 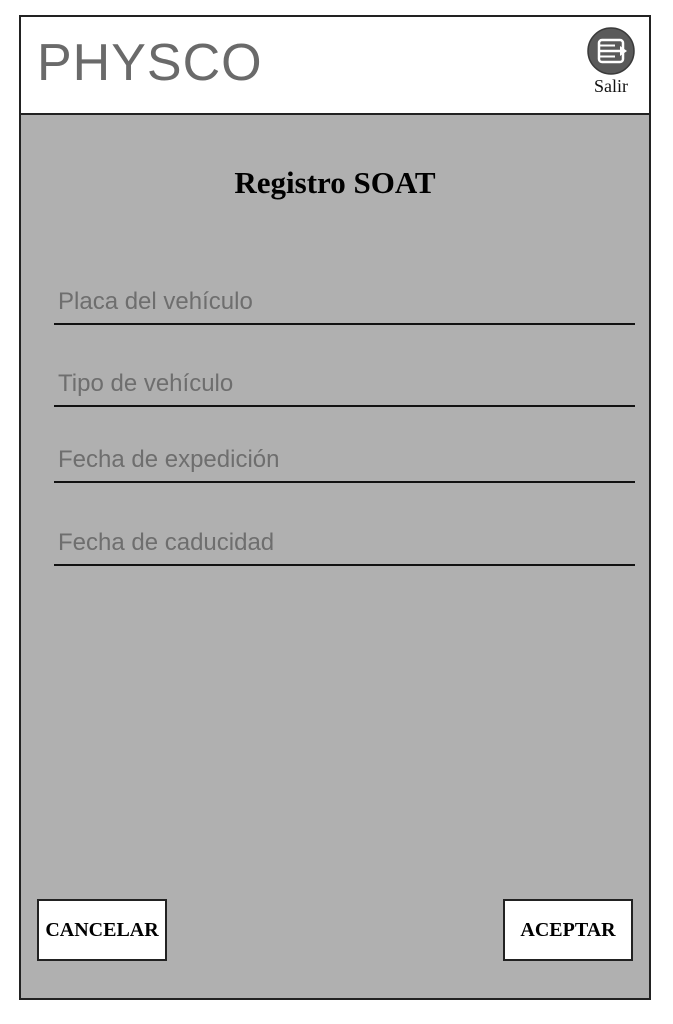 I want to click on plate-input, so click(x=344, y=302).